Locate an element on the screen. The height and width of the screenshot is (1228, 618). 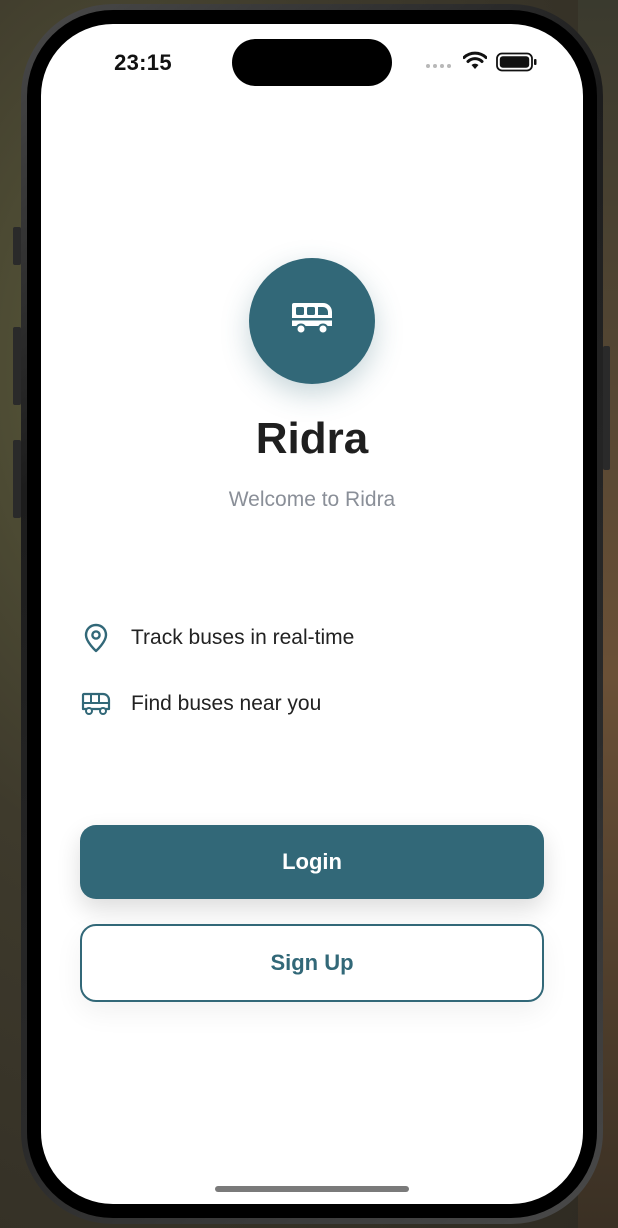
sign-up-button: Sign Up is located at coordinates (312, 963).